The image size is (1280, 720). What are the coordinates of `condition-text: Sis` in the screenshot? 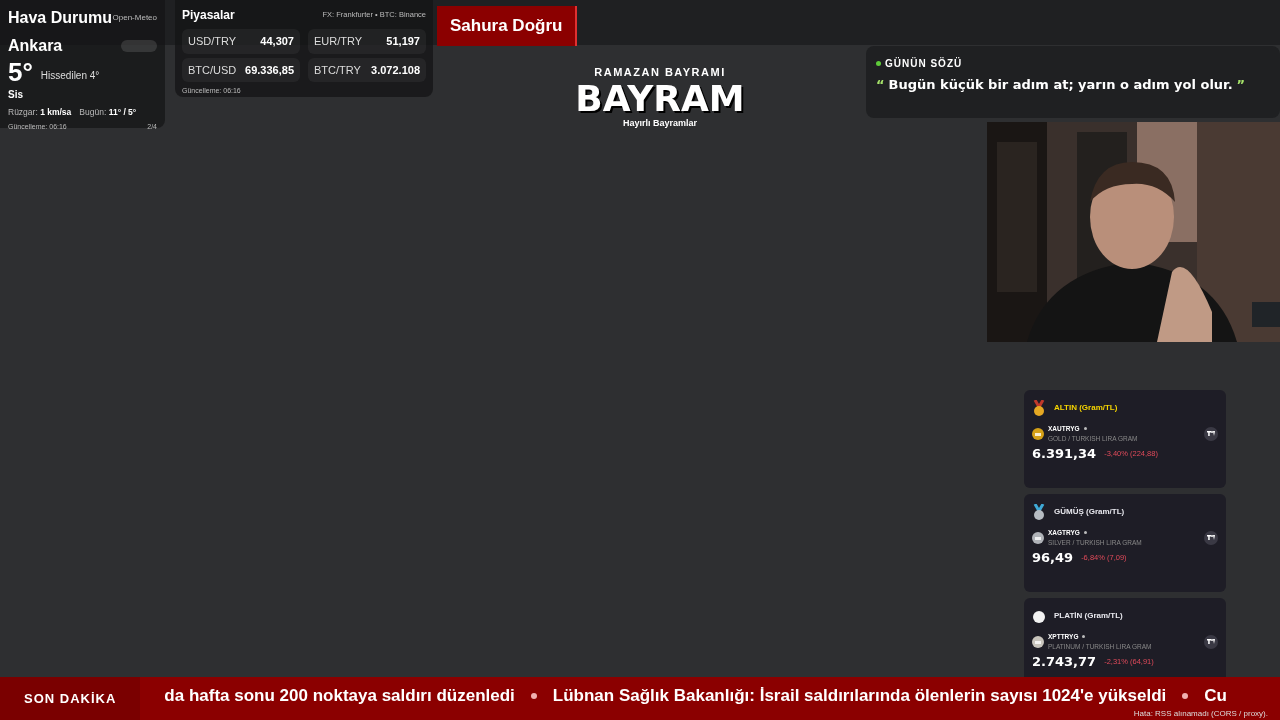 It's located at (16, 94).